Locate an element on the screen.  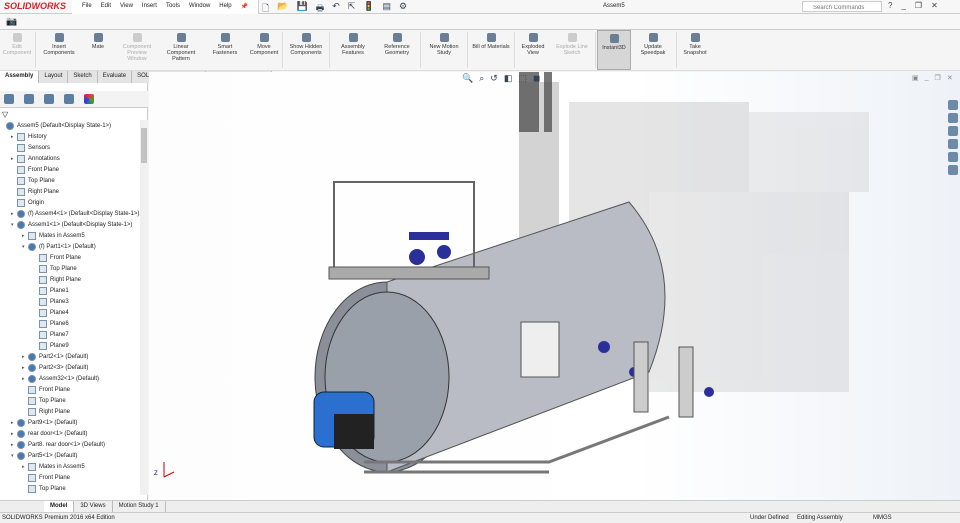
tree-item: ▸ Part8. rear door<1> (Default) is located at coordinates (70, 444).